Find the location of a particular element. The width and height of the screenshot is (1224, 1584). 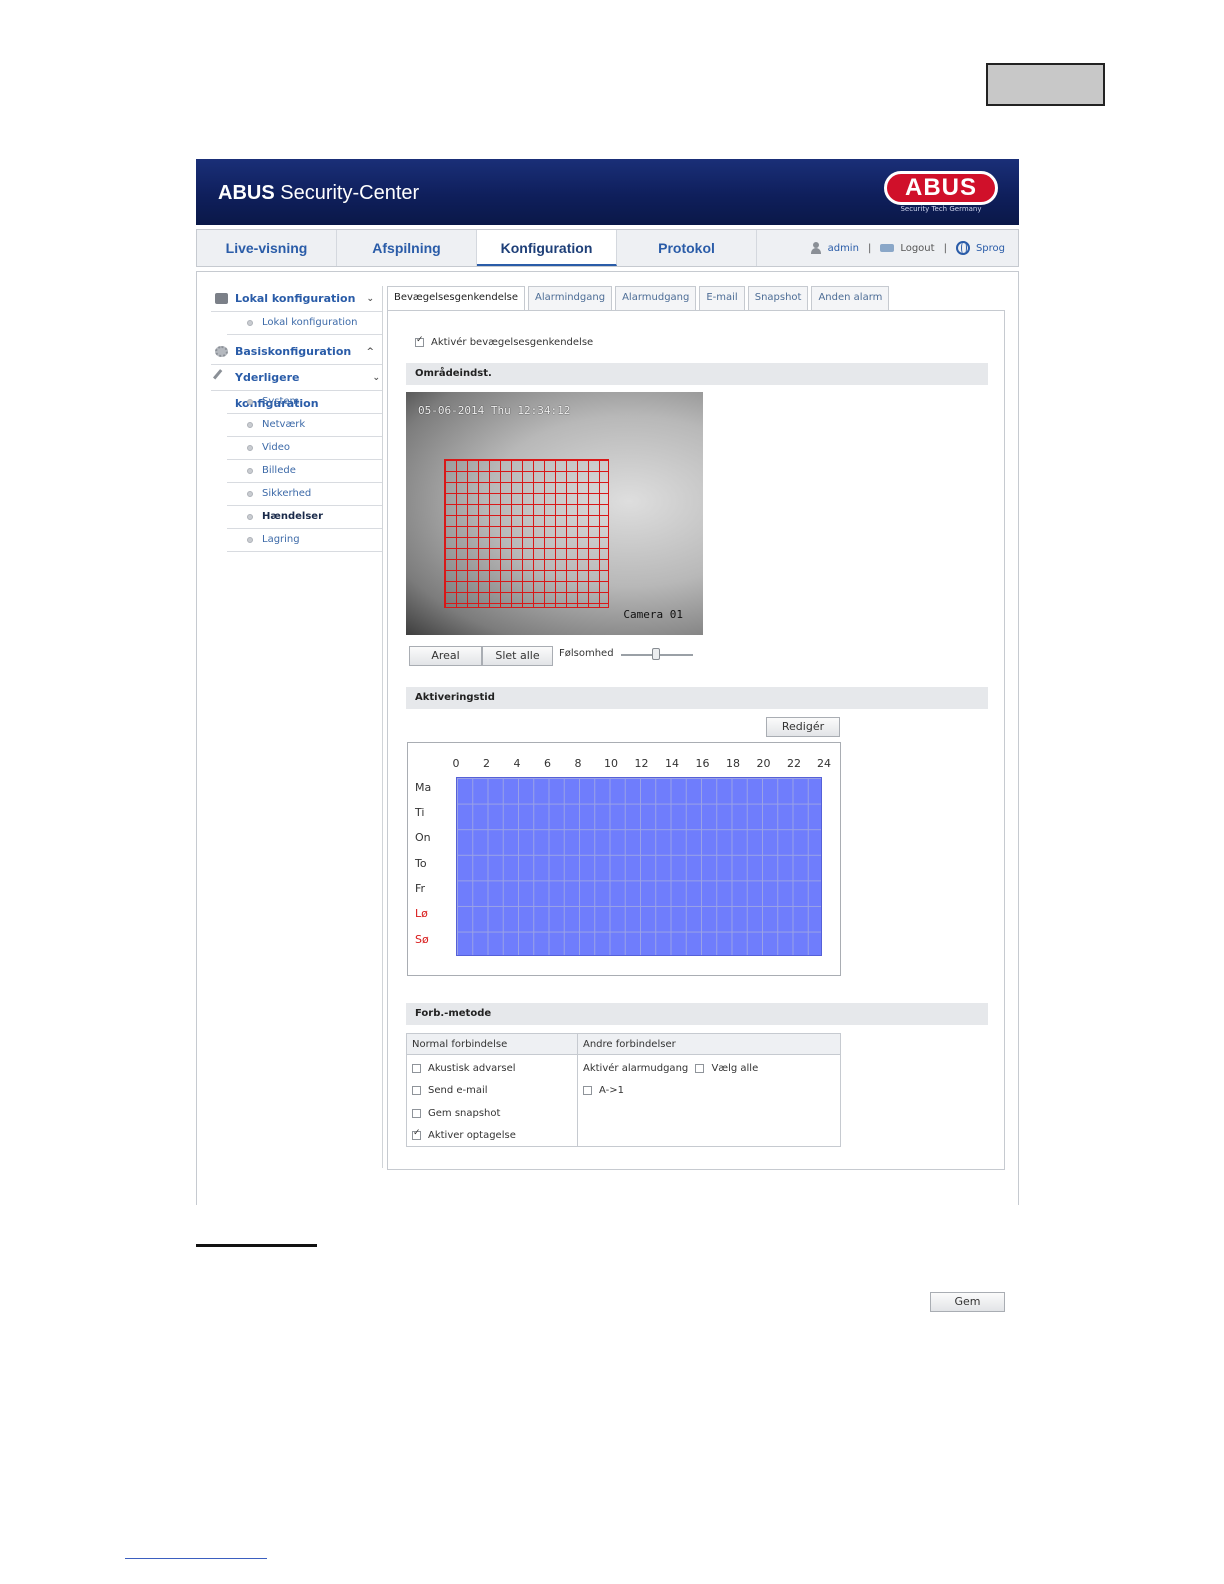

normal-linkage-header: Normal forbindelse is located at coordinates (492, 1044).